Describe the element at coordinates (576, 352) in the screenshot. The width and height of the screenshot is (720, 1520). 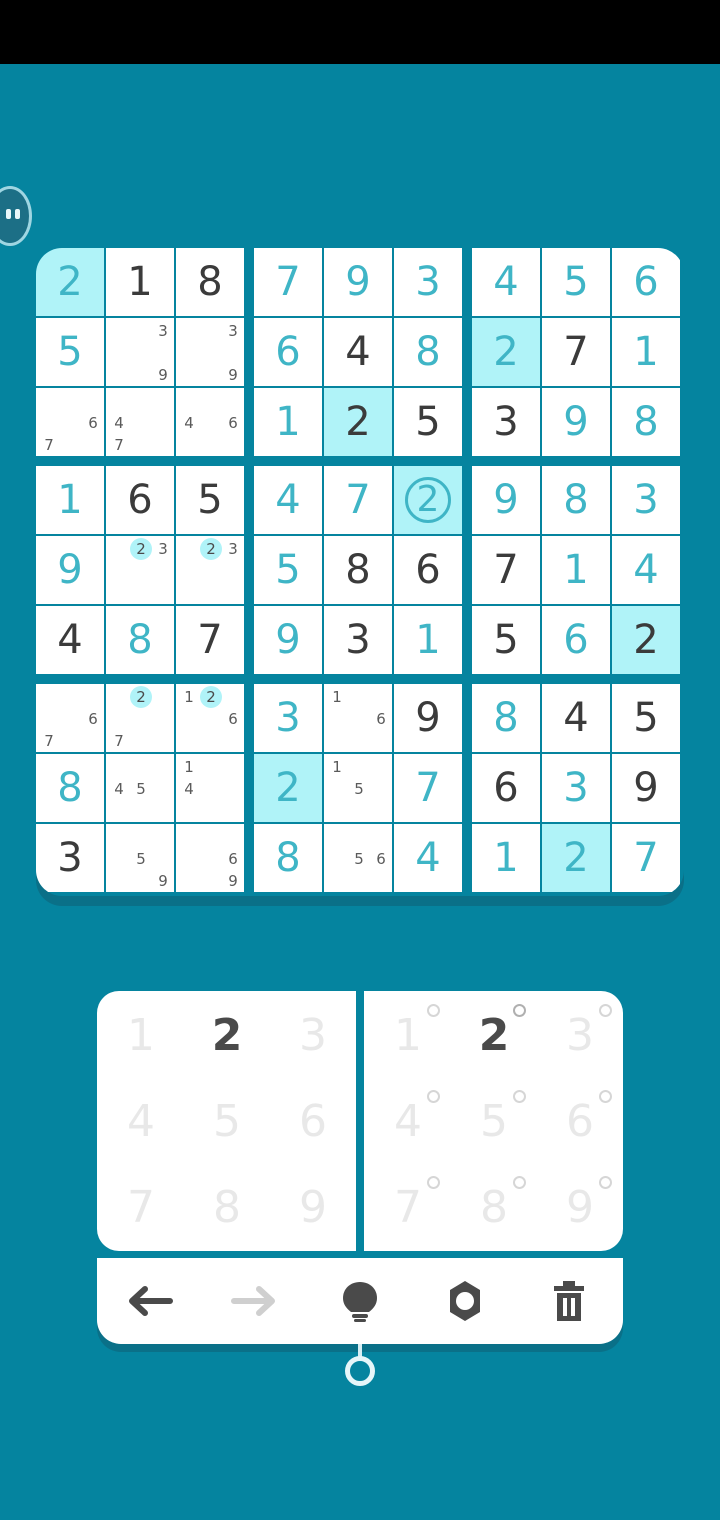
I see `sudoku-cell-r2c8: 7` at that location.